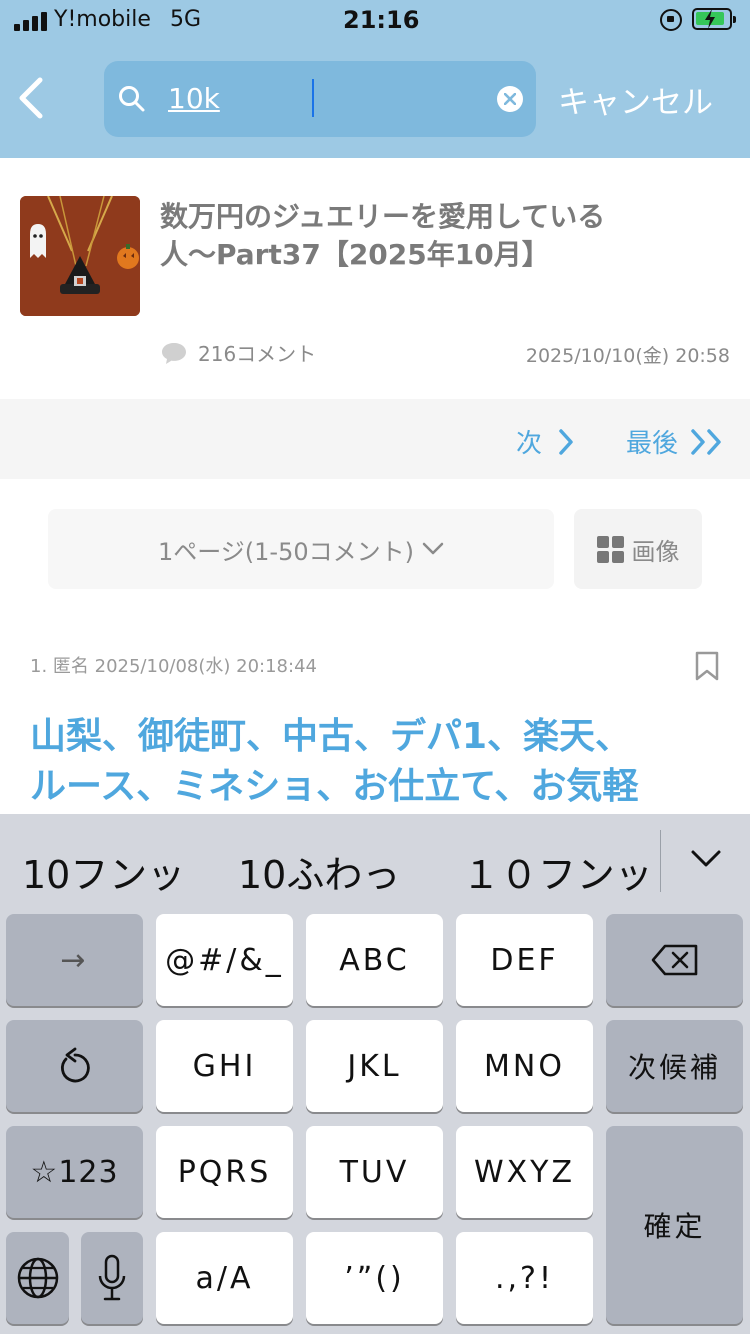 This screenshot has height=1334, width=750. I want to click on key-backspace, so click(674, 960).